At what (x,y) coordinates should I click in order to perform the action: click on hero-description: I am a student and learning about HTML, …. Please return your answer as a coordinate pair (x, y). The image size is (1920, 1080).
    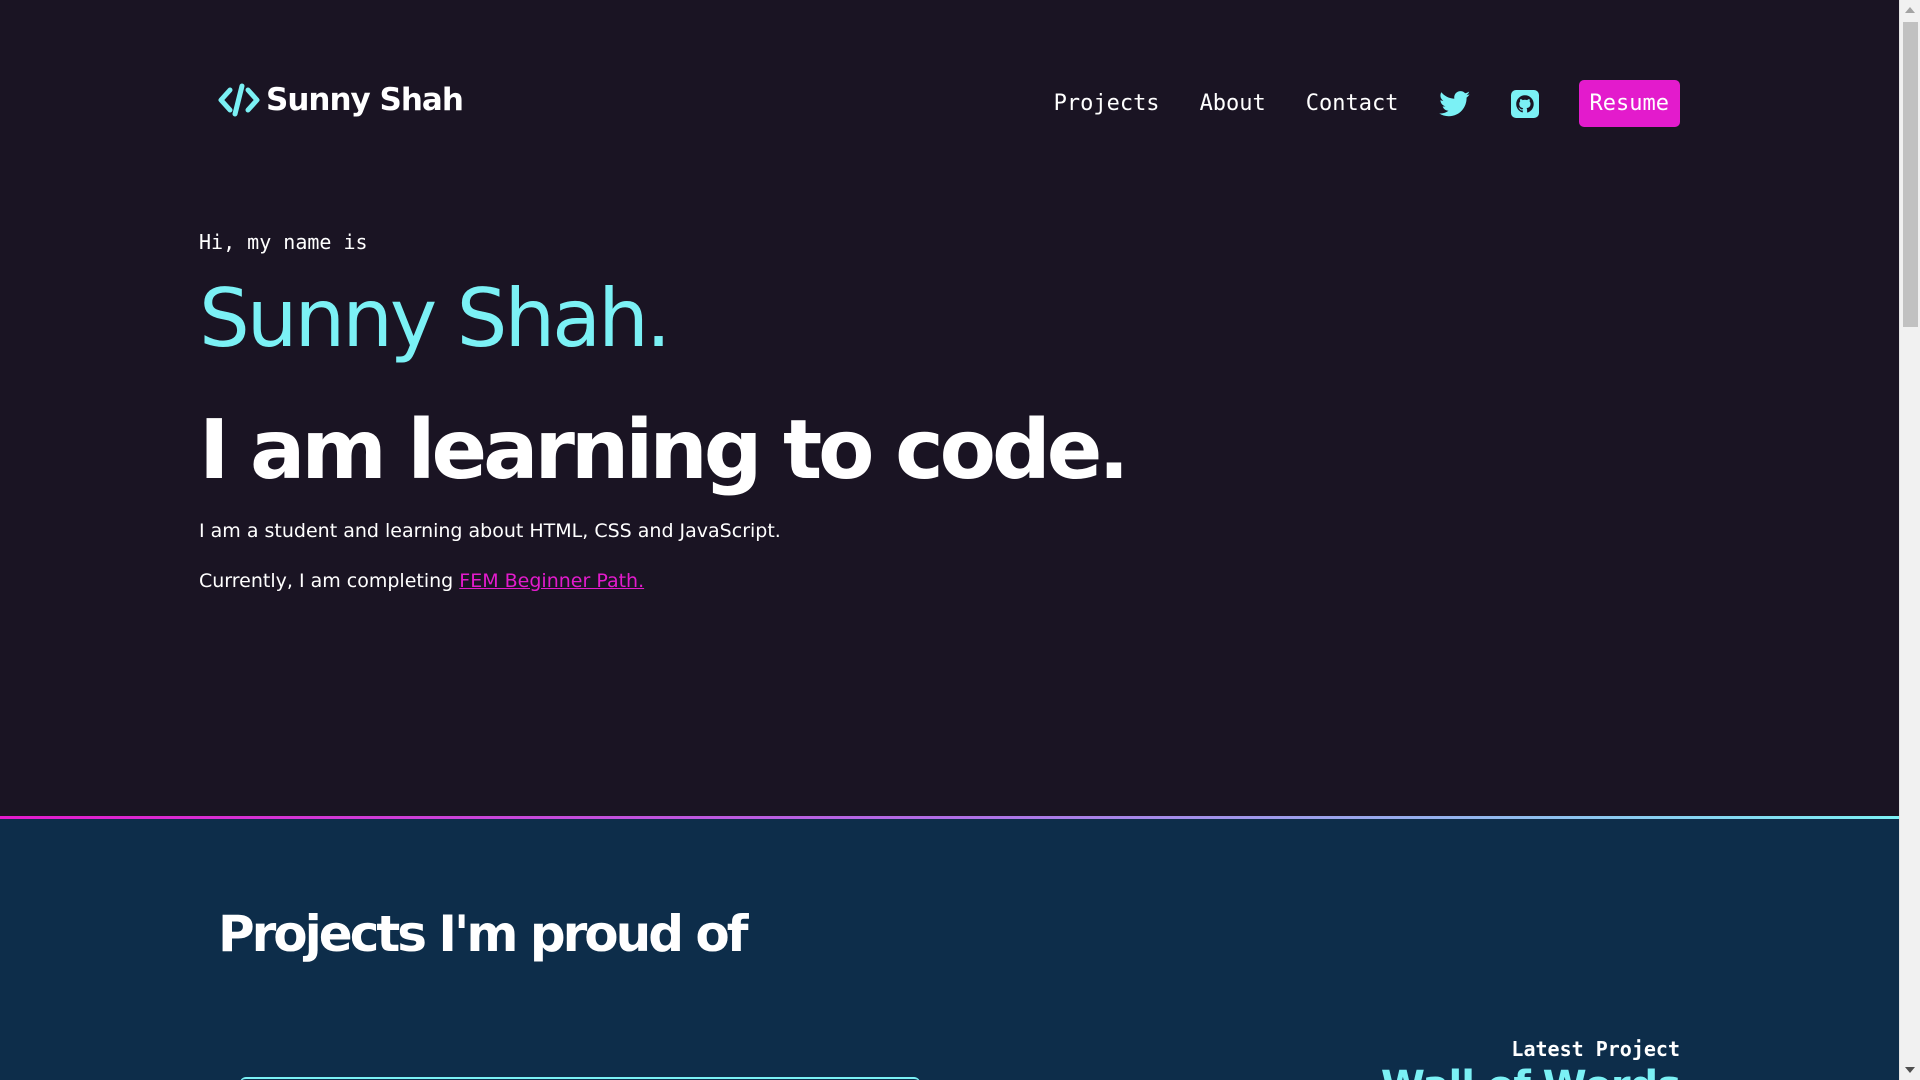
    Looking at the image, I should click on (490, 531).